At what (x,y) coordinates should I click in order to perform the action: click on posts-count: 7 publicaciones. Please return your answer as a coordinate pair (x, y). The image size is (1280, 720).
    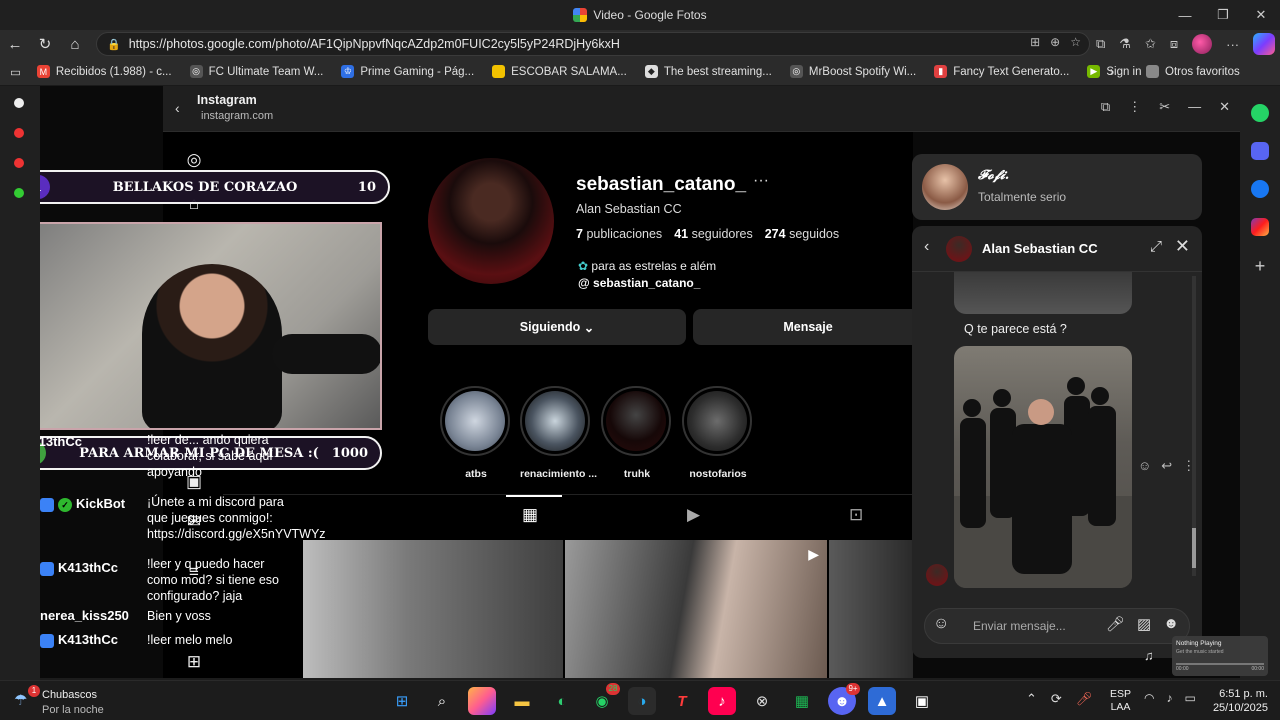
    Looking at the image, I should click on (619, 234).